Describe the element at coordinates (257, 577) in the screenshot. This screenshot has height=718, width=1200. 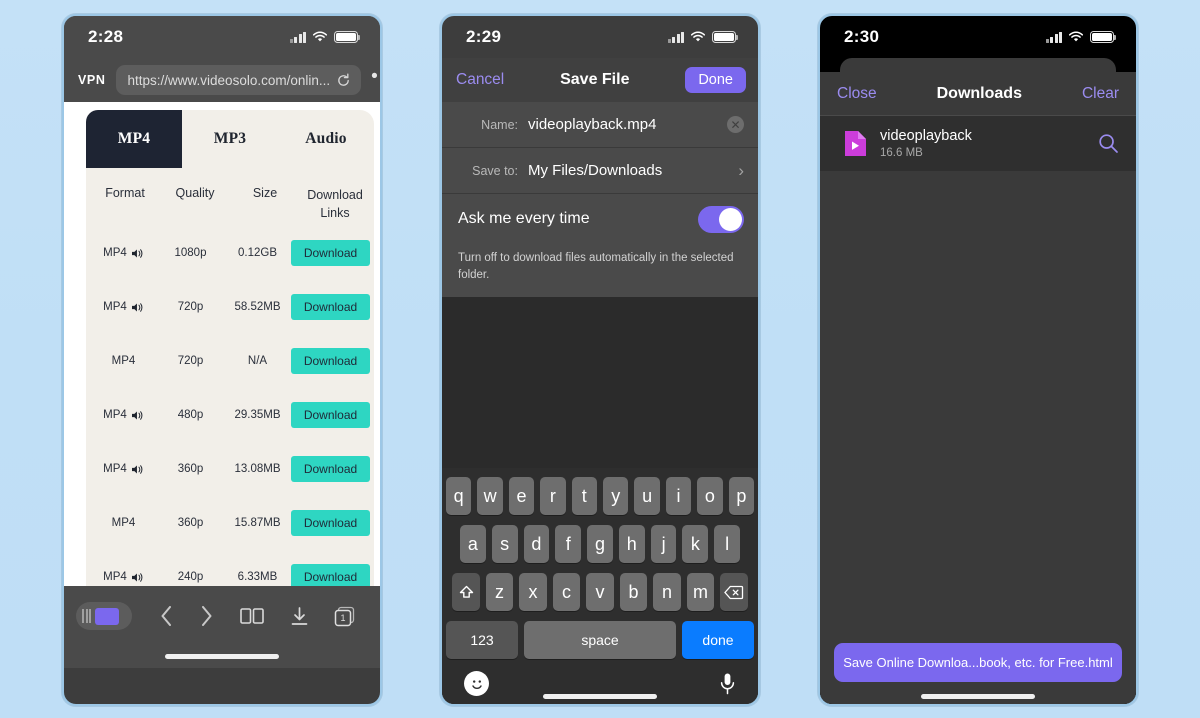
I see `cell-size: 6.33MB` at that location.